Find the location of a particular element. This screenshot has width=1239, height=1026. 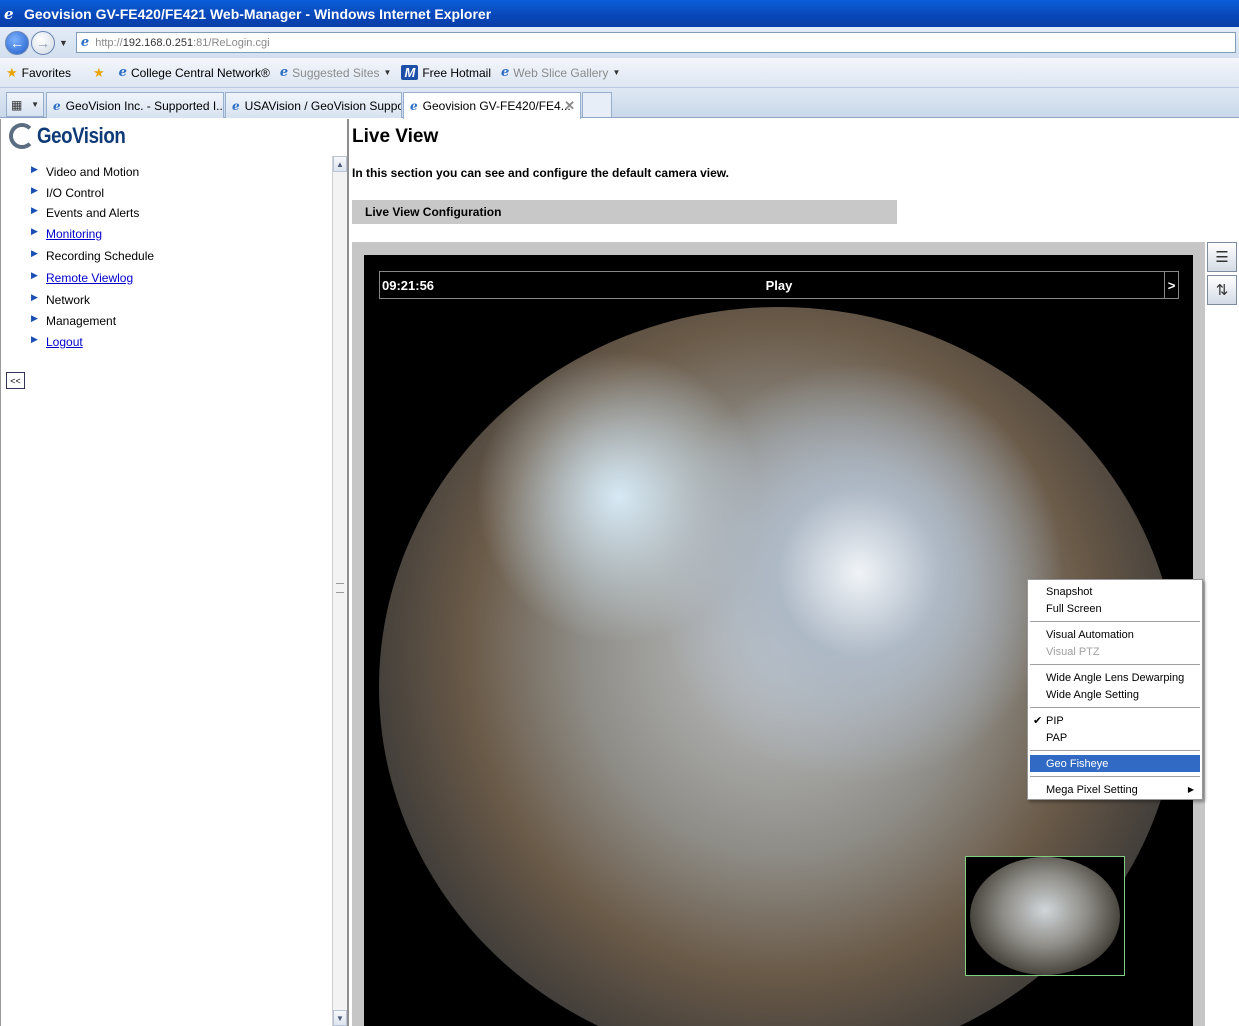

sidebar-item-network: ▶ Network is located at coordinates (92, 300).